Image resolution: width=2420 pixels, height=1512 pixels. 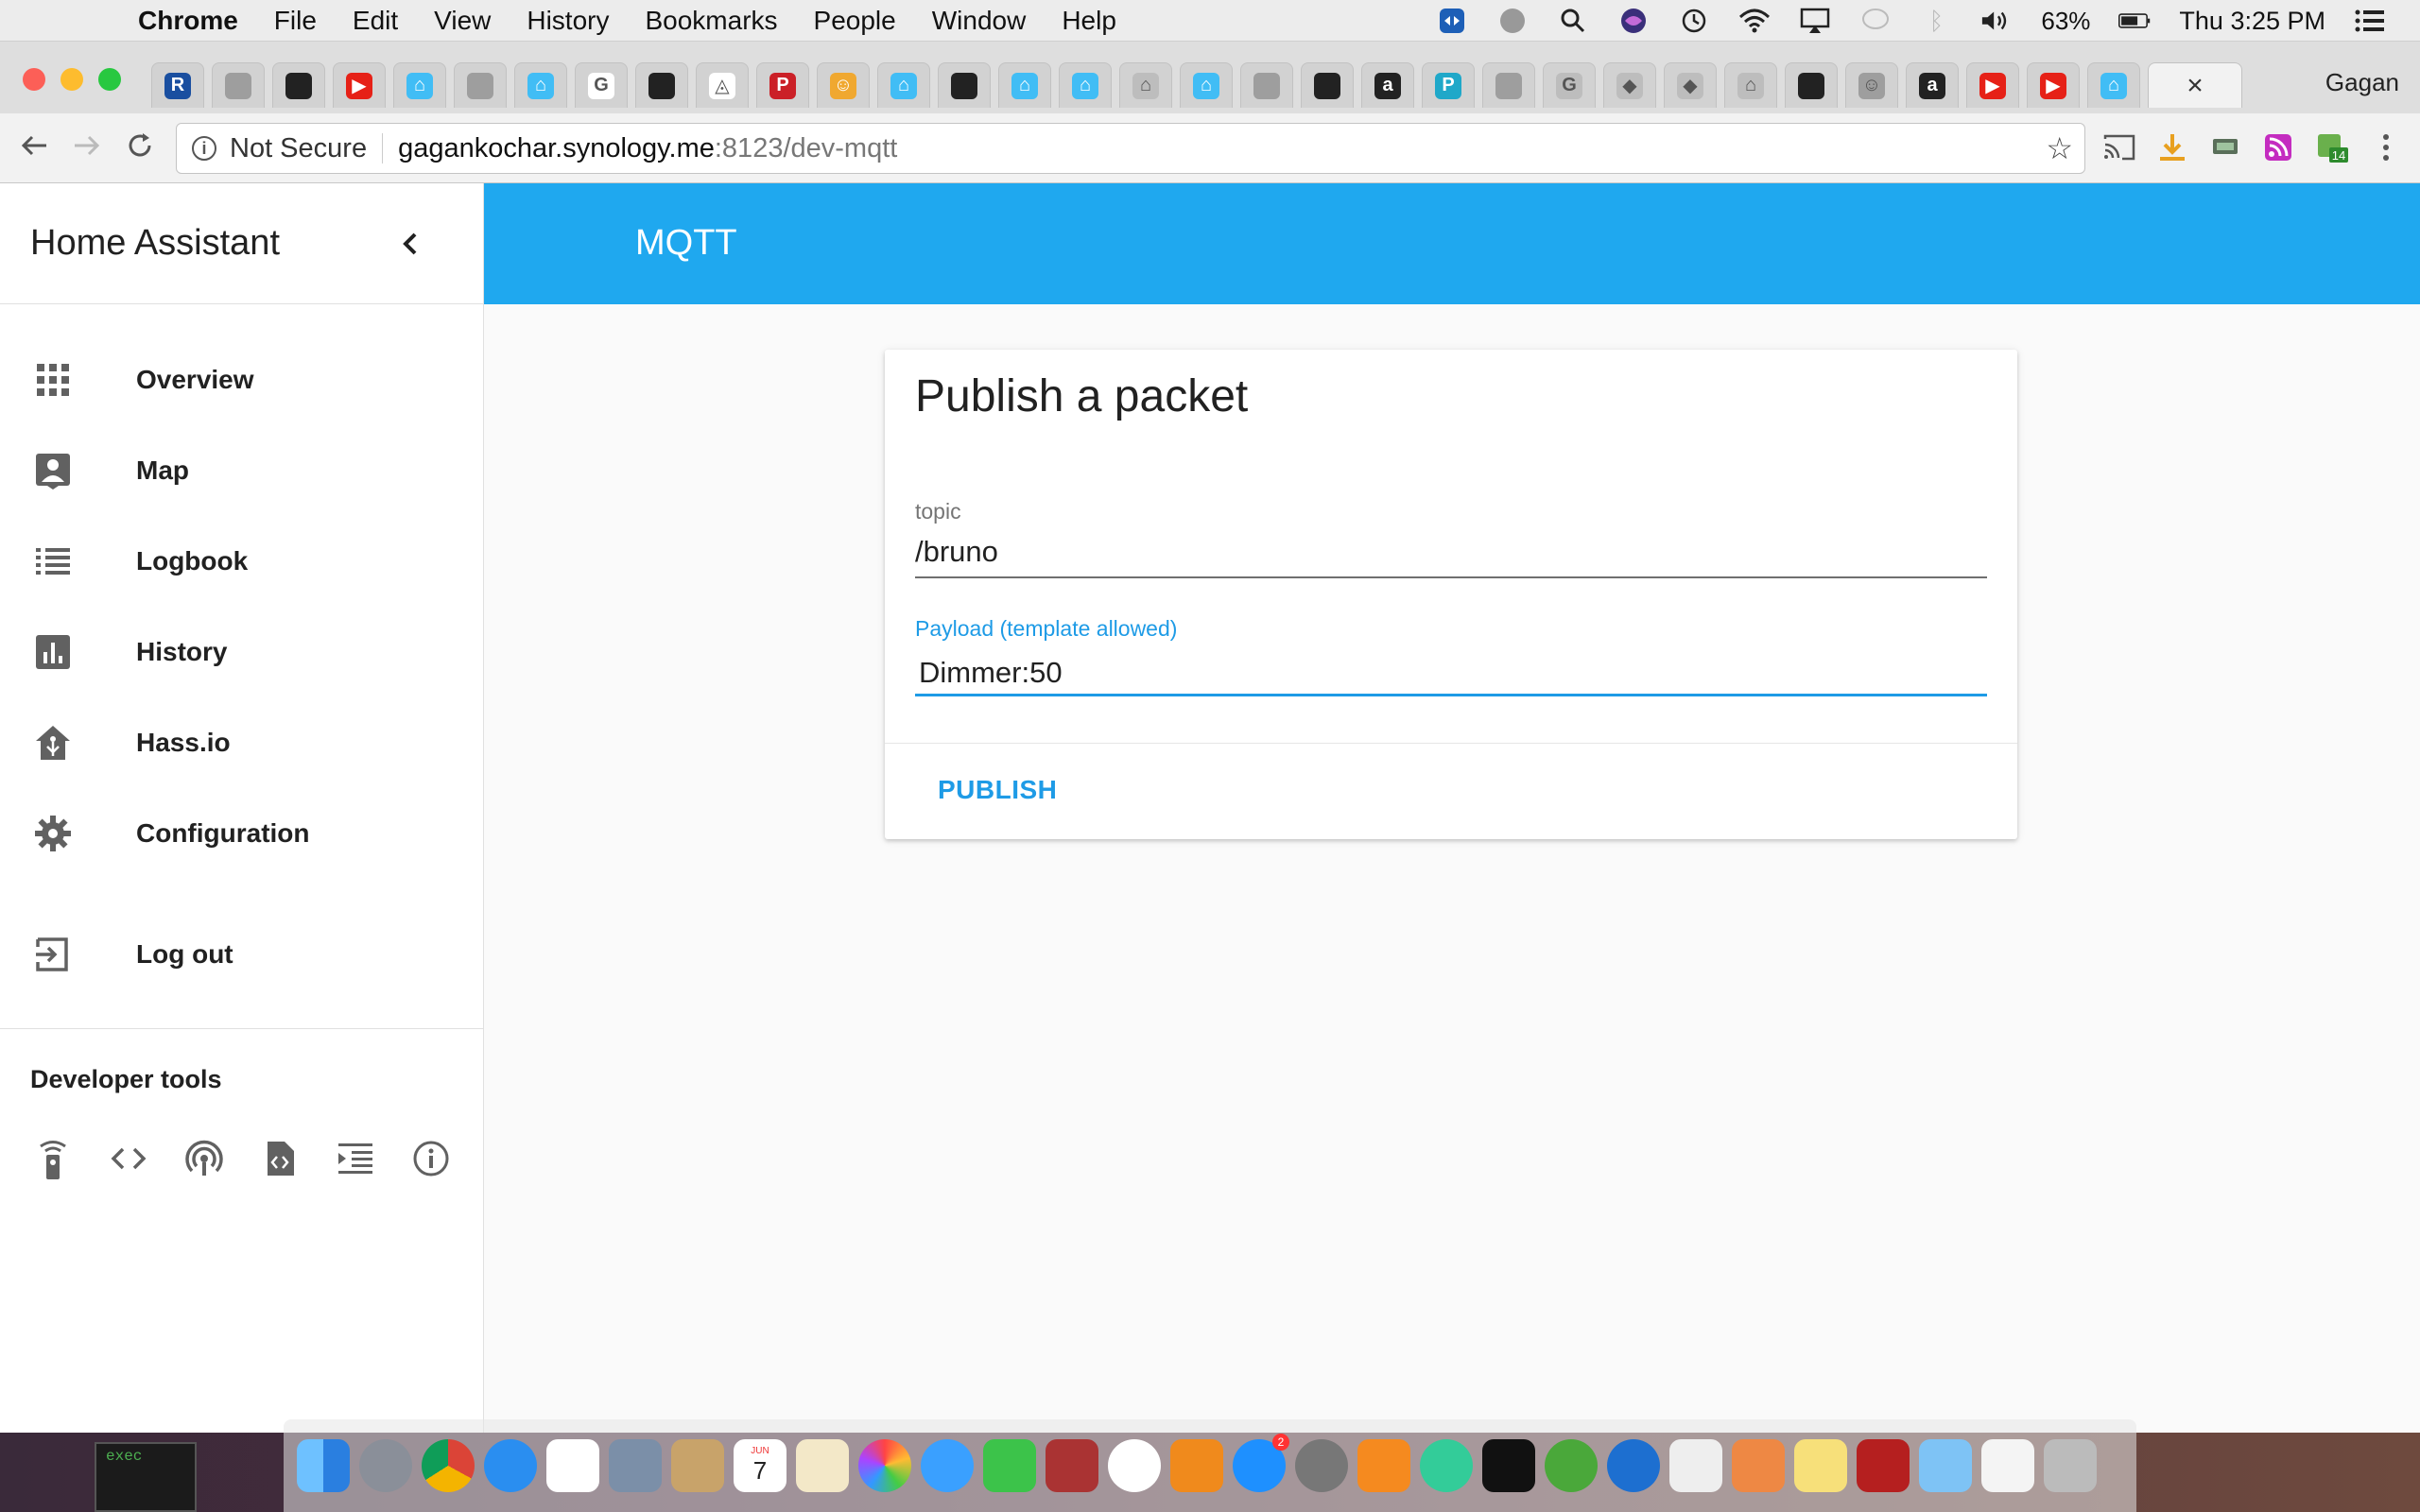 What do you see at coordinates (140, 145) in the screenshot?
I see `reload-button` at bounding box center [140, 145].